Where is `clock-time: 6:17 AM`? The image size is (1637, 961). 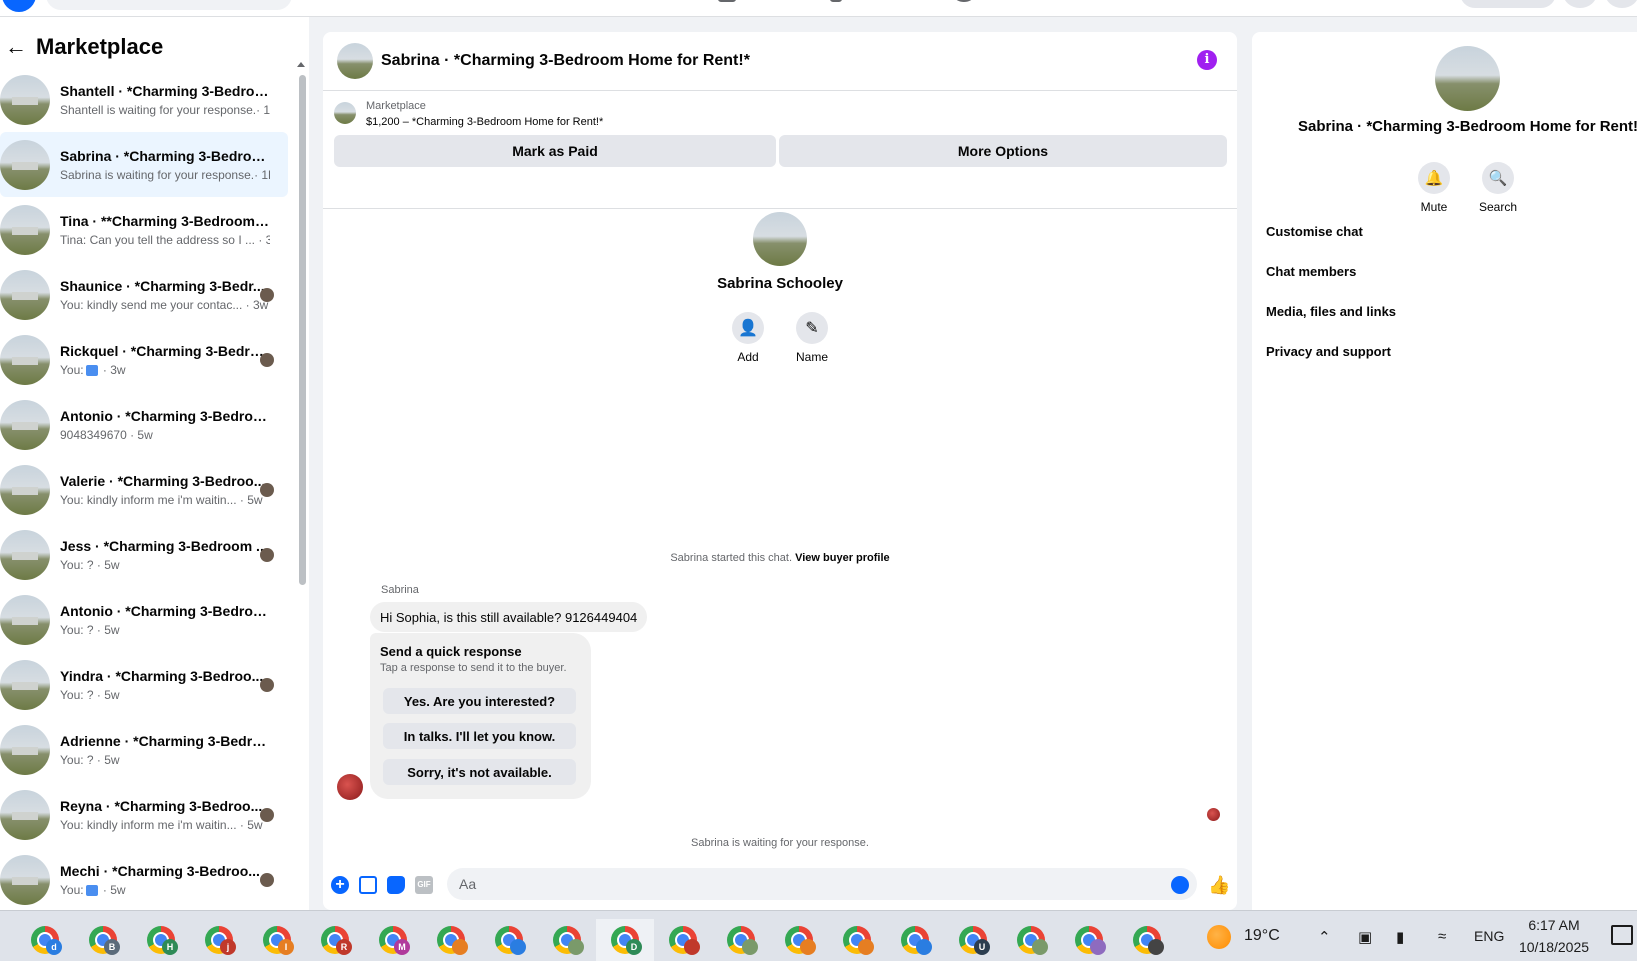 clock-time: 6:17 AM is located at coordinates (1554, 925).